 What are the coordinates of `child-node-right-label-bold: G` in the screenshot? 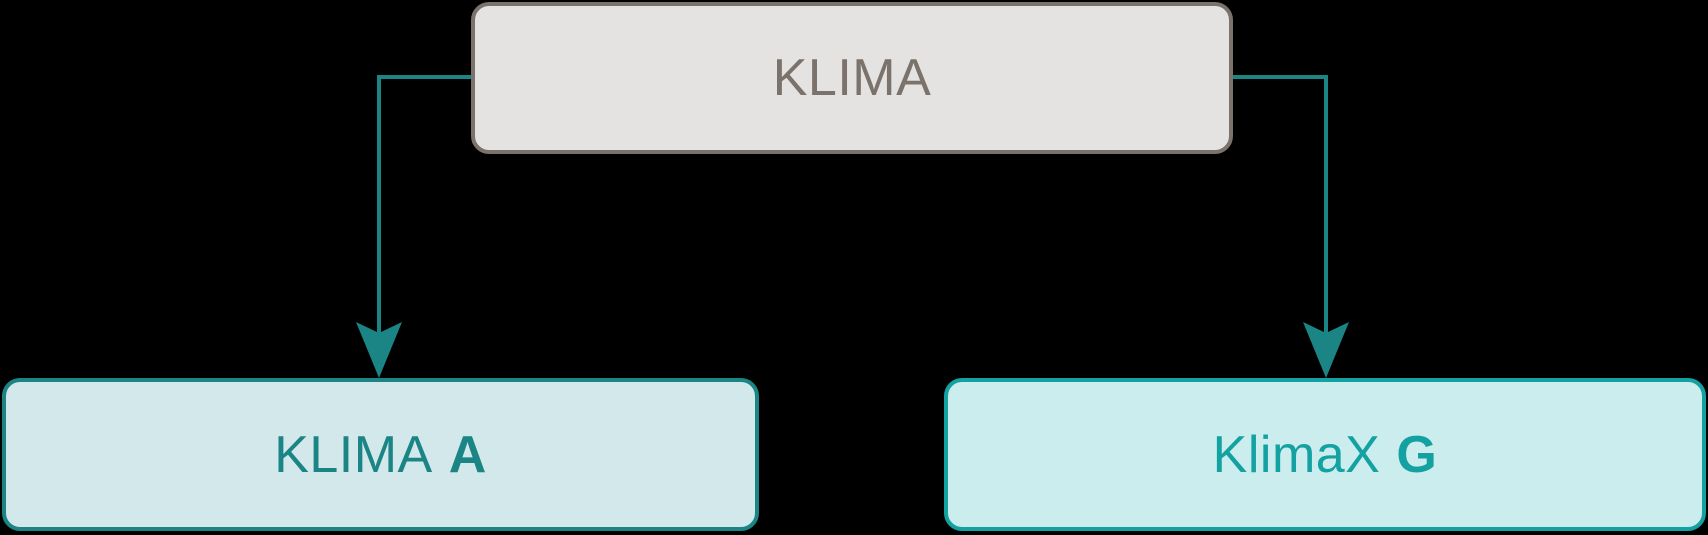 It's located at (1417, 454).